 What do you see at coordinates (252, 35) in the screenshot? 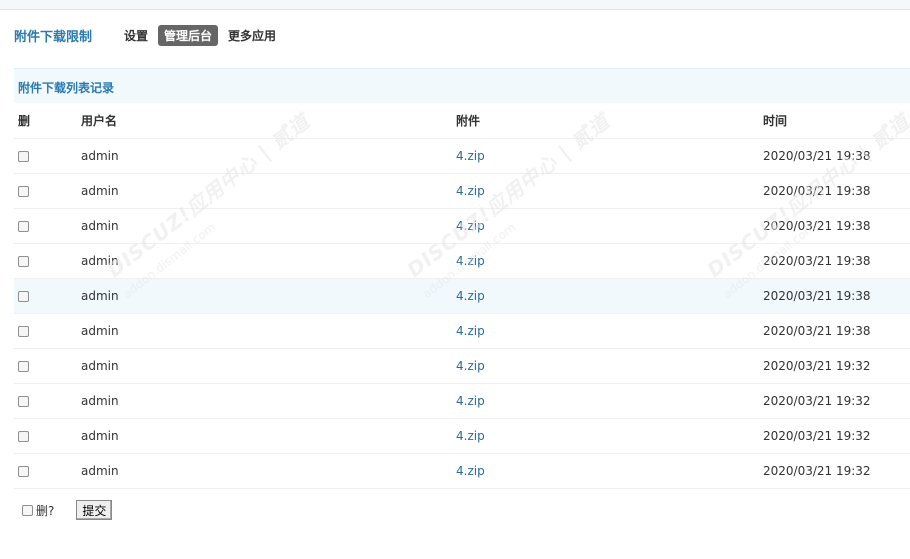
I see `nav-more-apps: 更多应用` at bounding box center [252, 35].